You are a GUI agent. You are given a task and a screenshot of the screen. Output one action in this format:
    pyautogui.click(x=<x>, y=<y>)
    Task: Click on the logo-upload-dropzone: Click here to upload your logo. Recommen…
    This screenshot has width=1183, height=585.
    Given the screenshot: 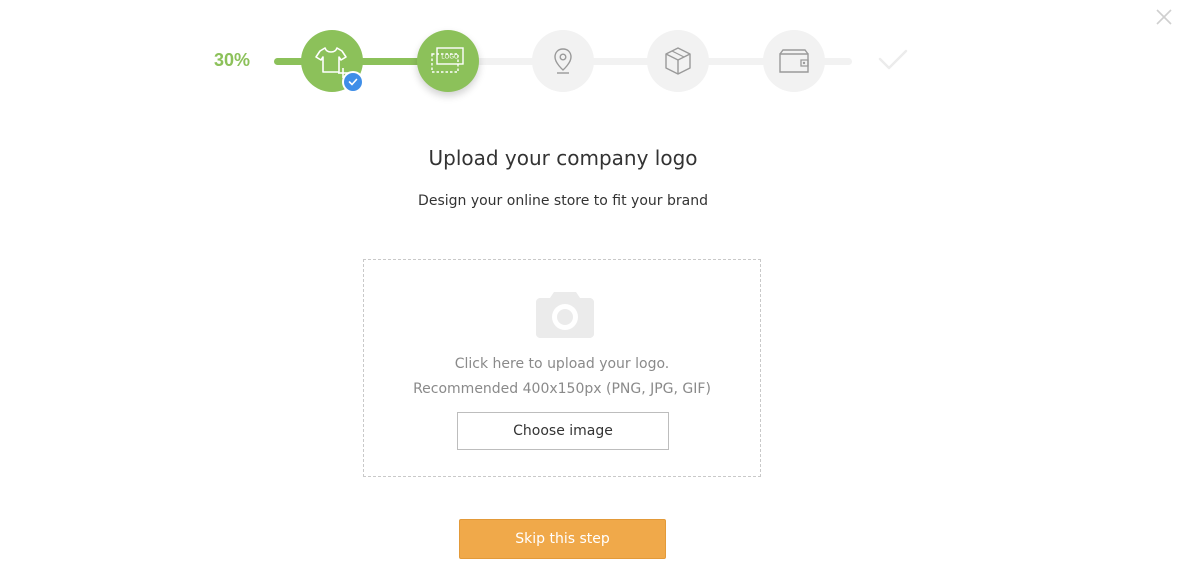 What is the action you would take?
    pyautogui.click(x=562, y=368)
    